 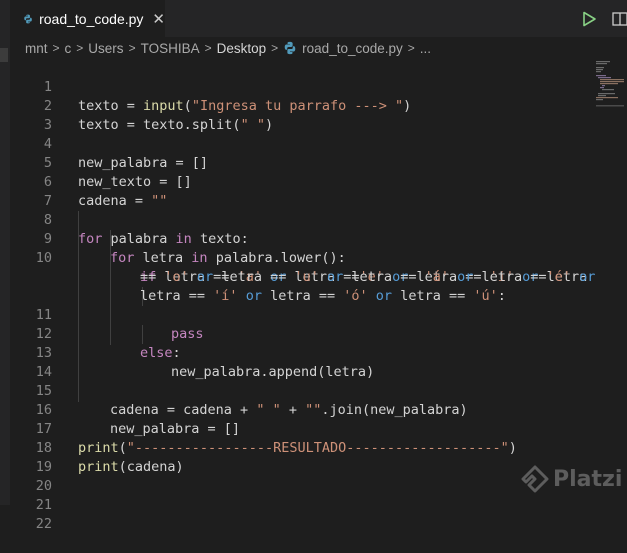 I want to click on code-line: 12 else:, so click(x=300, y=333).